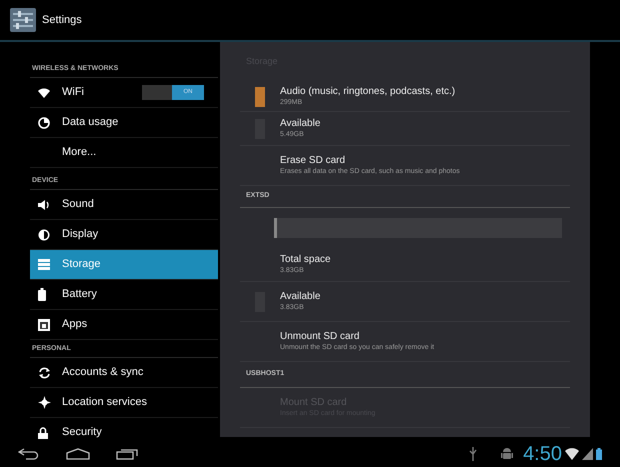  What do you see at coordinates (542, 454) in the screenshot?
I see `clock: 4:50` at bounding box center [542, 454].